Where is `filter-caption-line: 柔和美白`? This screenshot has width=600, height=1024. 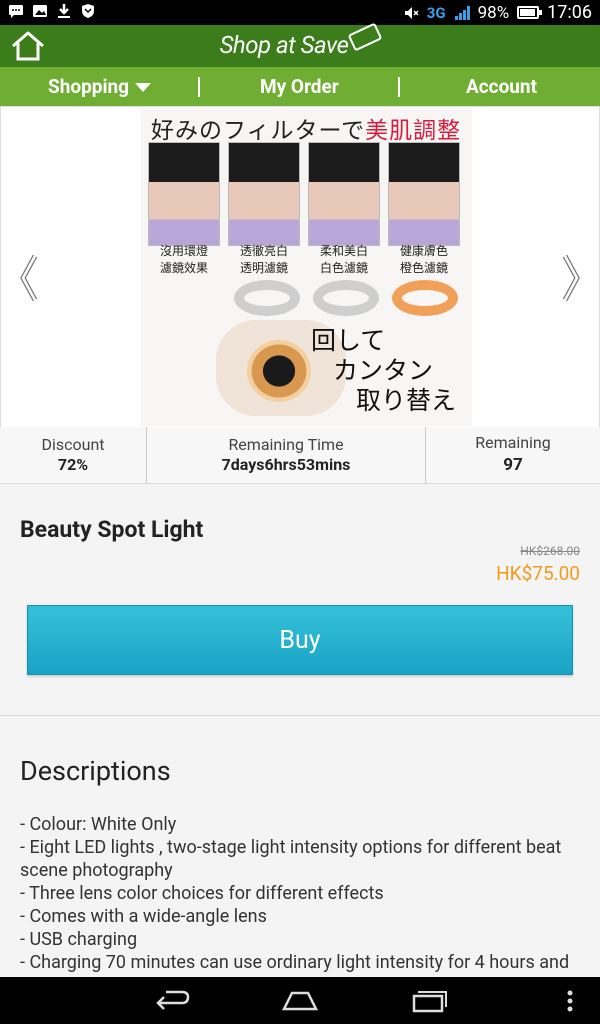
filter-caption-line: 柔和美白 is located at coordinates (343, 251).